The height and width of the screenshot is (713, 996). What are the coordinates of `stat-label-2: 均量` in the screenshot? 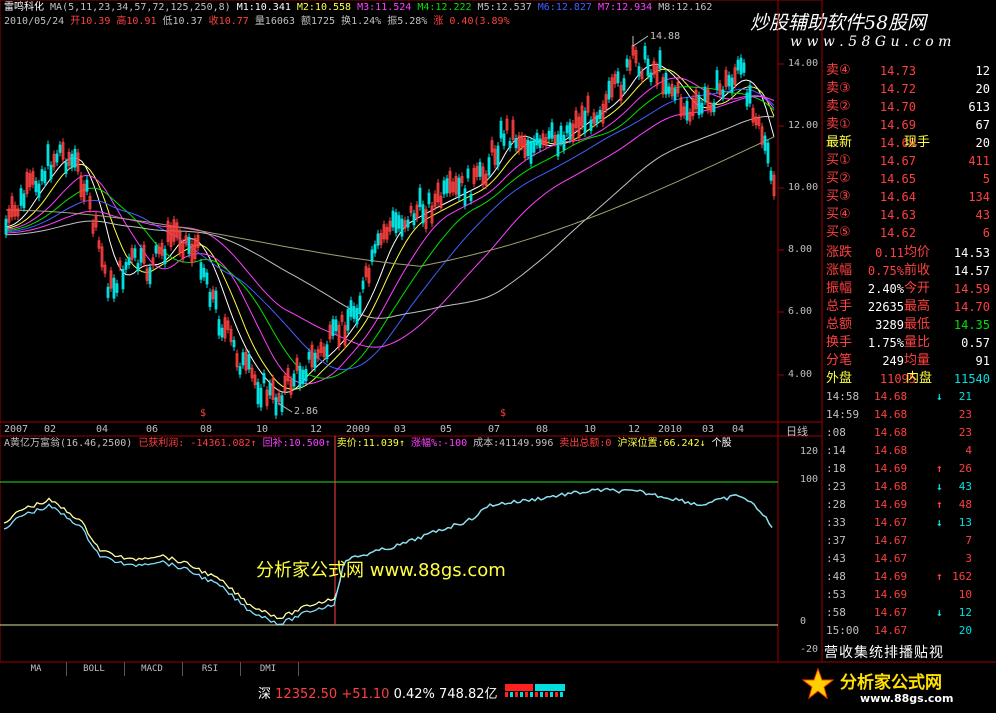 It's located at (917, 360).